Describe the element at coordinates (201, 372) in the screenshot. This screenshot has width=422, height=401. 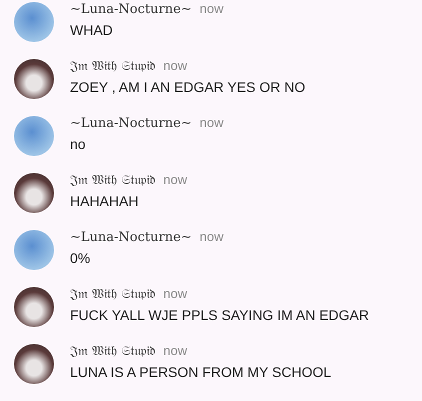
I see `message-text: LUNA IS A PERSON FROM MY SCHOOL` at that location.